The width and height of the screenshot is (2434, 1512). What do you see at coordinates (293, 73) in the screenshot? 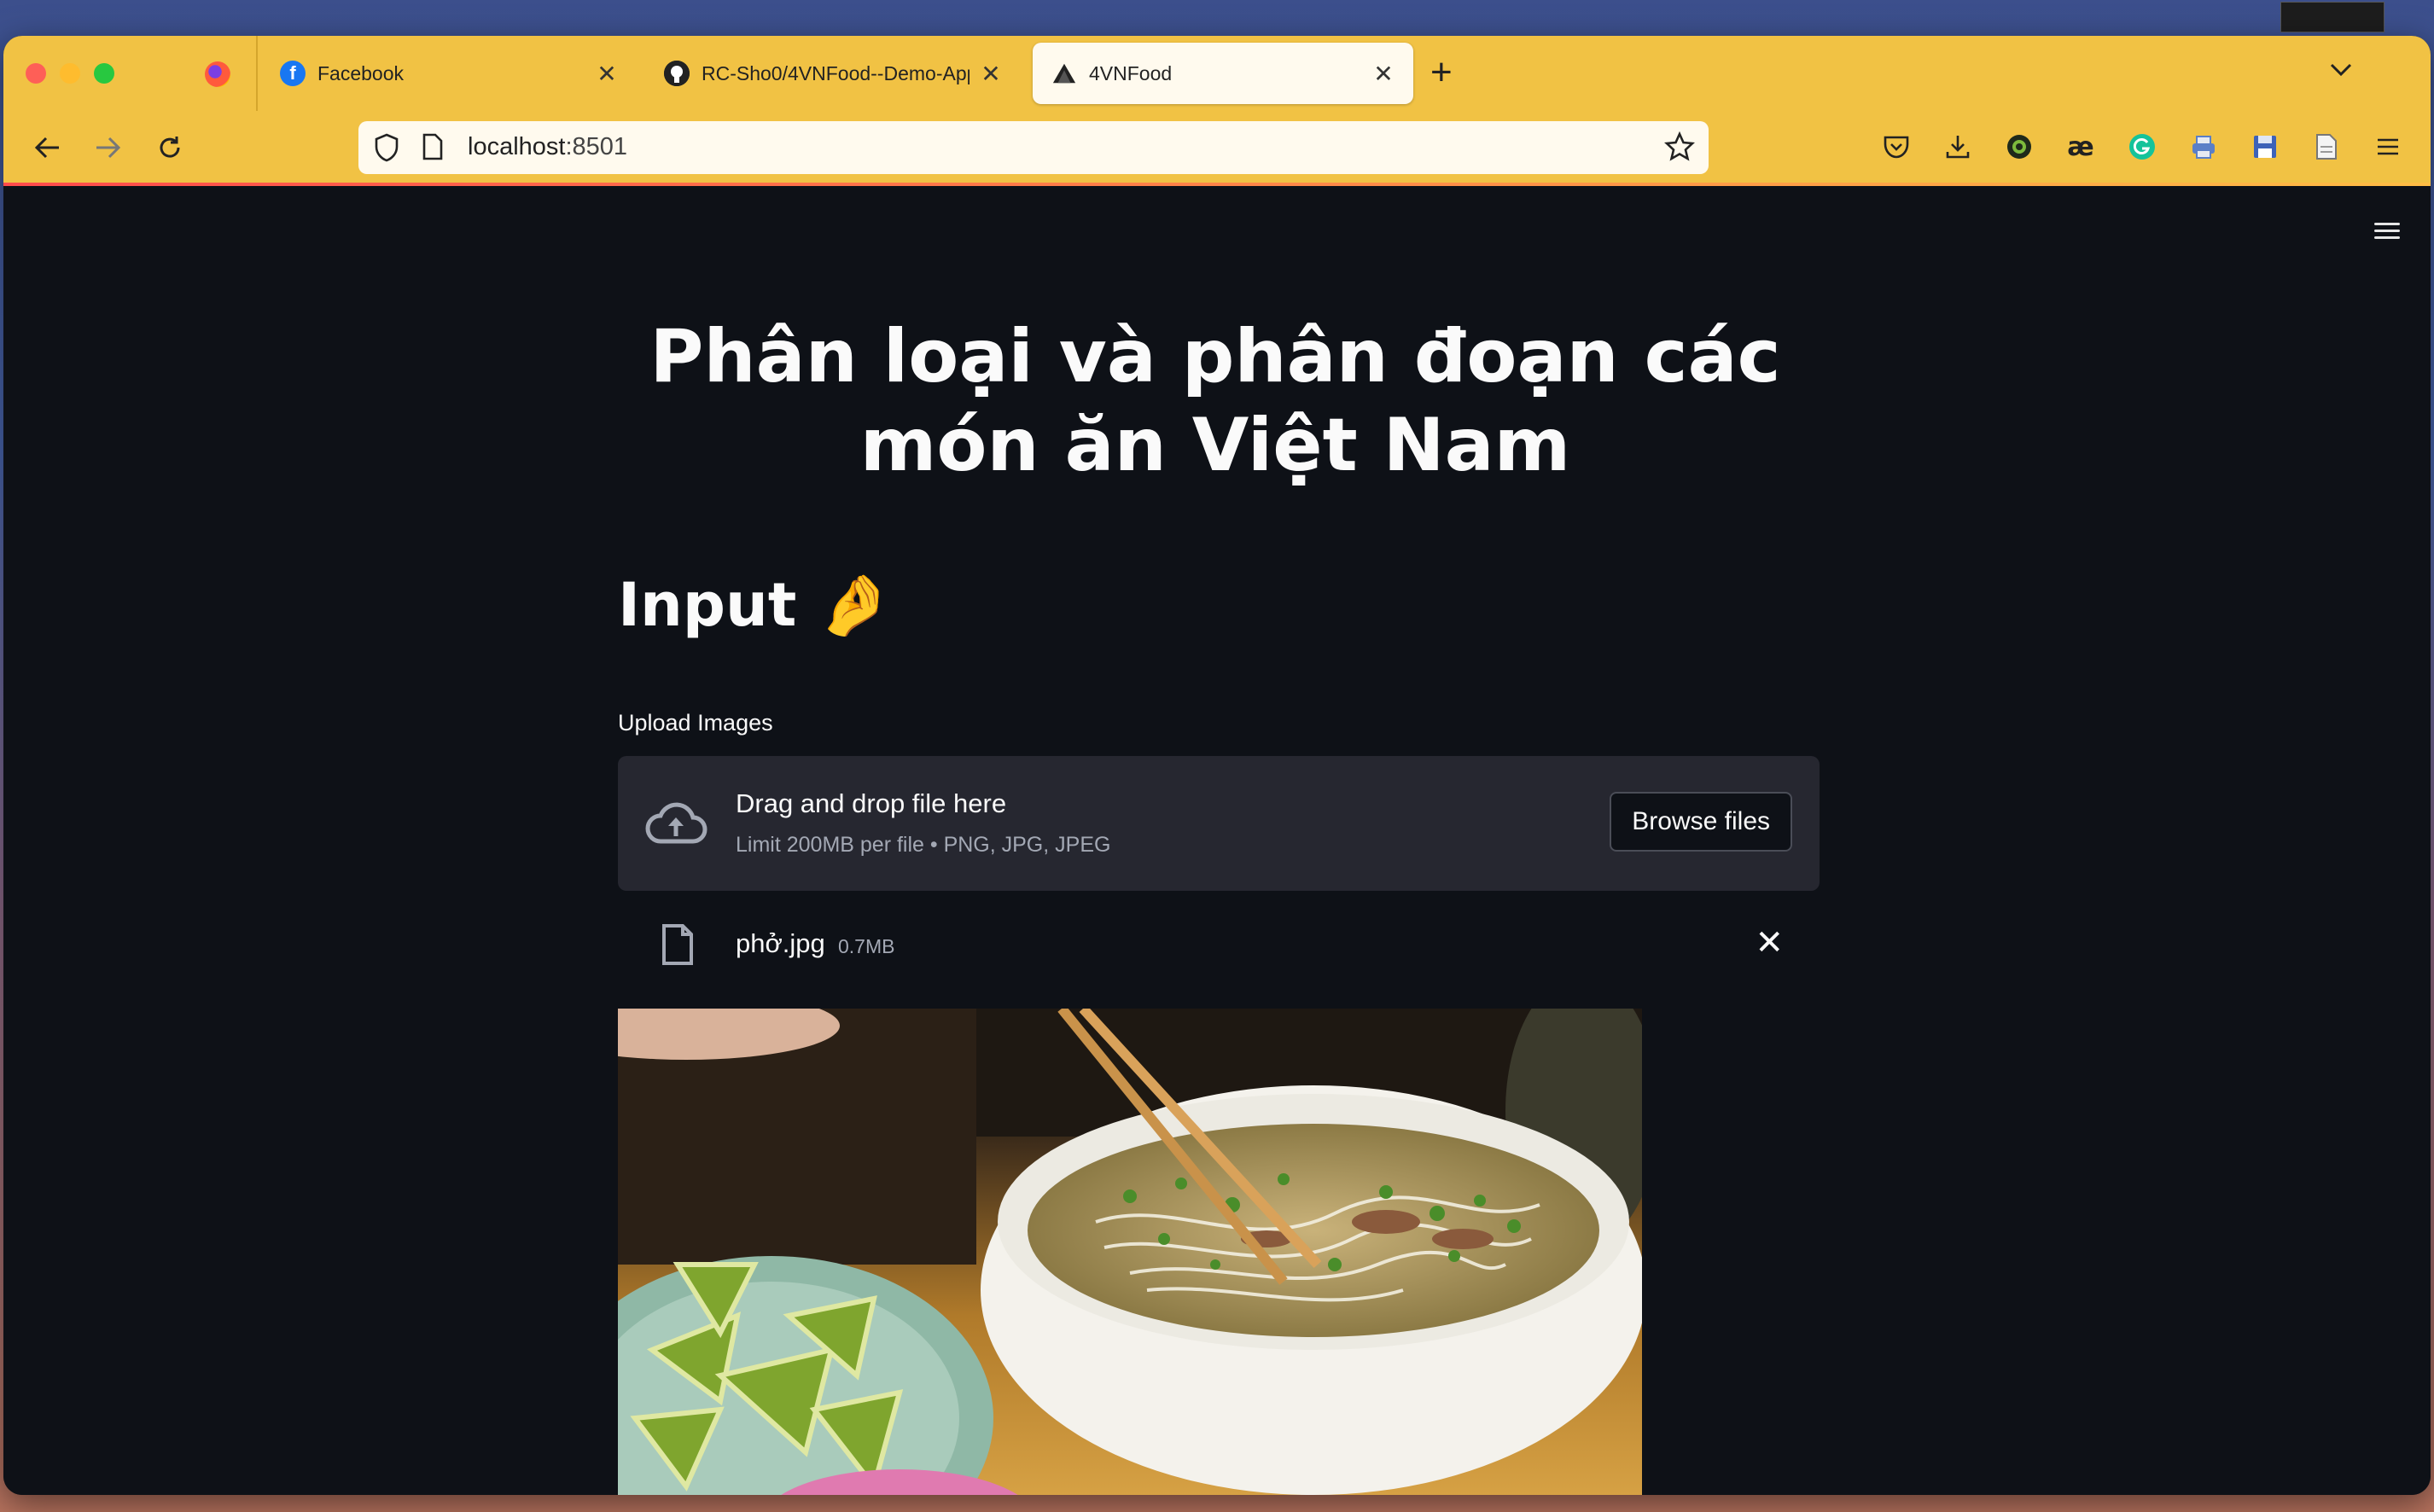
I see `facebook-icon: f` at bounding box center [293, 73].